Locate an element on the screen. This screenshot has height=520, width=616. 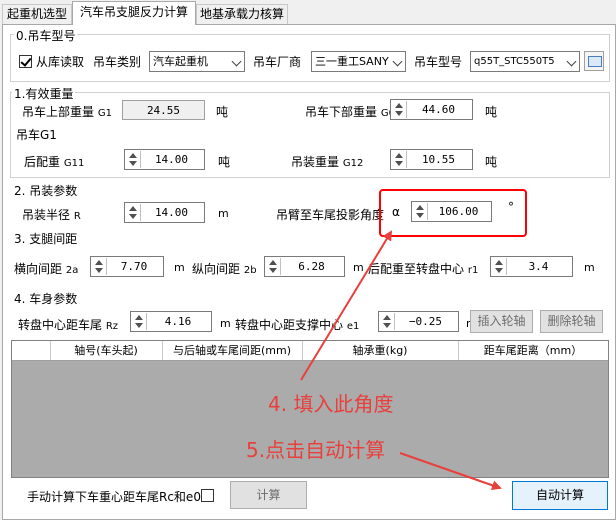
tab-outrigger-reaction: 汽车吊支腿反力计算 is located at coordinates (134, 13).